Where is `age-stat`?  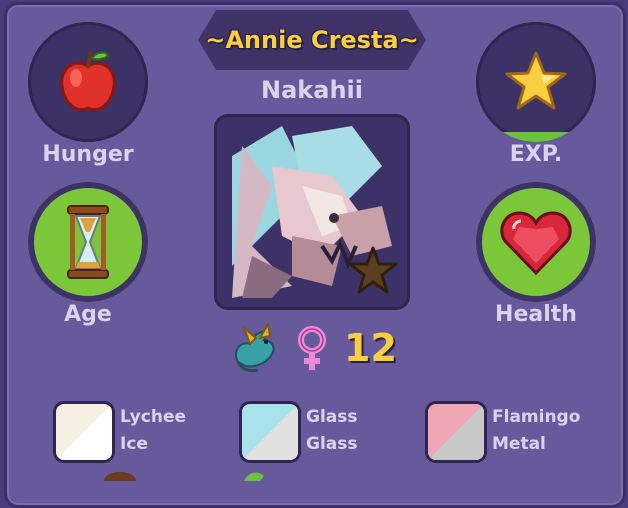 age-stat is located at coordinates (88, 242).